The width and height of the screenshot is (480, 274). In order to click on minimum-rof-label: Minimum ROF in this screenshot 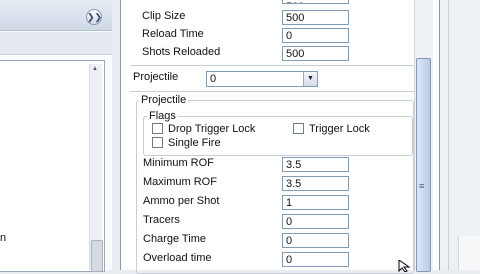, I will do `click(178, 163)`.